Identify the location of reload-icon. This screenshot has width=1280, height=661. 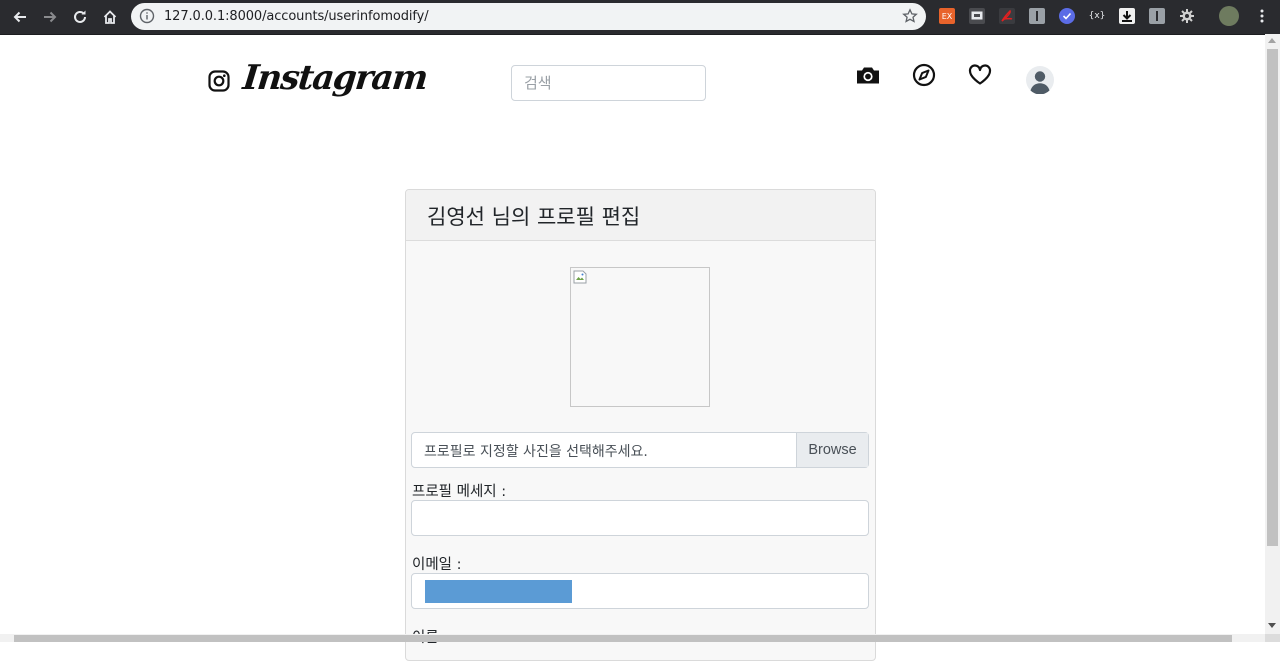
(80, 16).